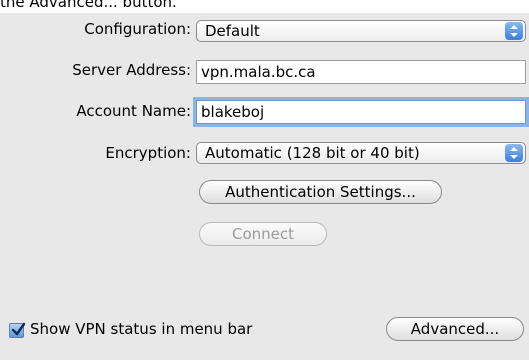  Describe the element at coordinates (361, 112) in the screenshot. I see `account-name-field: blakeboj` at that location.